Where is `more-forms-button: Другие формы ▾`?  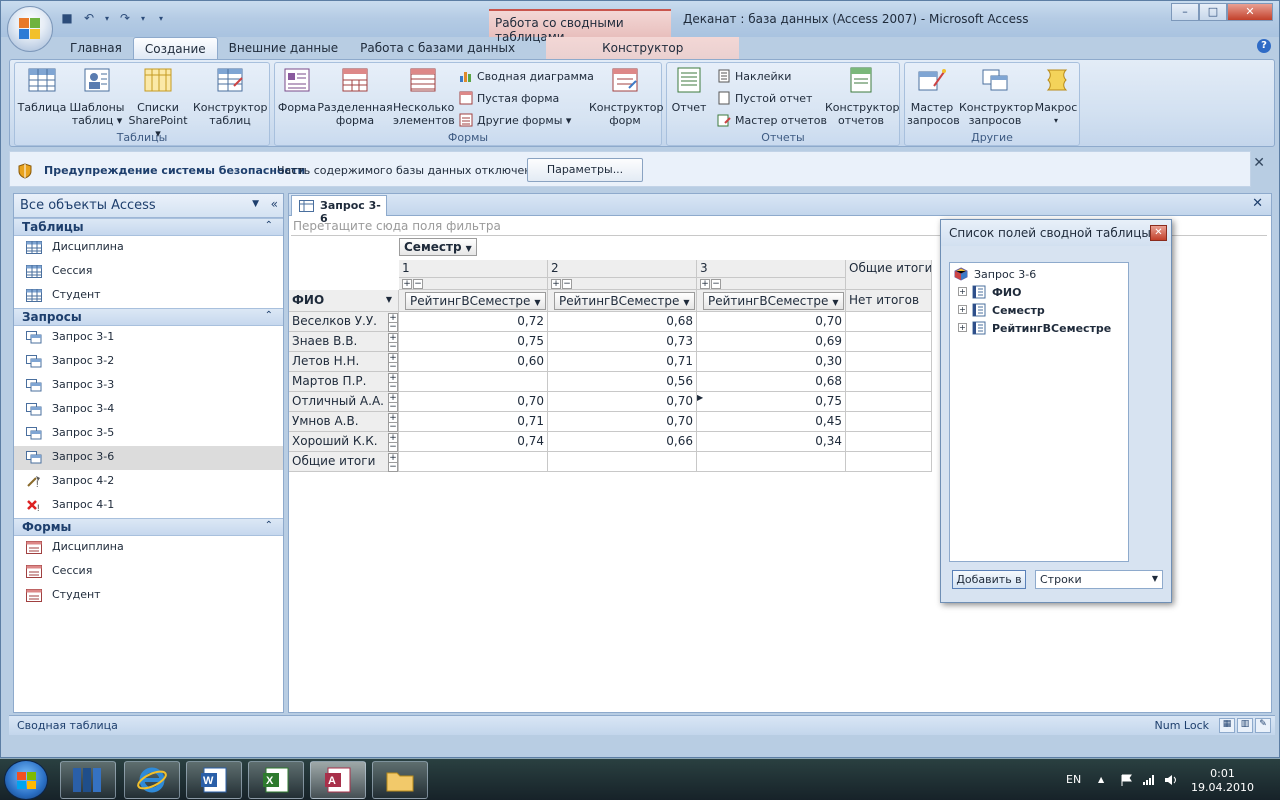
more-forms-button: Другие формы ▾ is located at coordinates (515, 120).